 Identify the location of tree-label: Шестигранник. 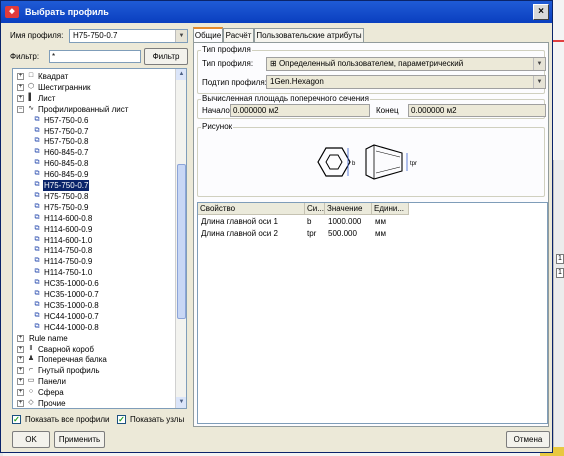
(64, 87).